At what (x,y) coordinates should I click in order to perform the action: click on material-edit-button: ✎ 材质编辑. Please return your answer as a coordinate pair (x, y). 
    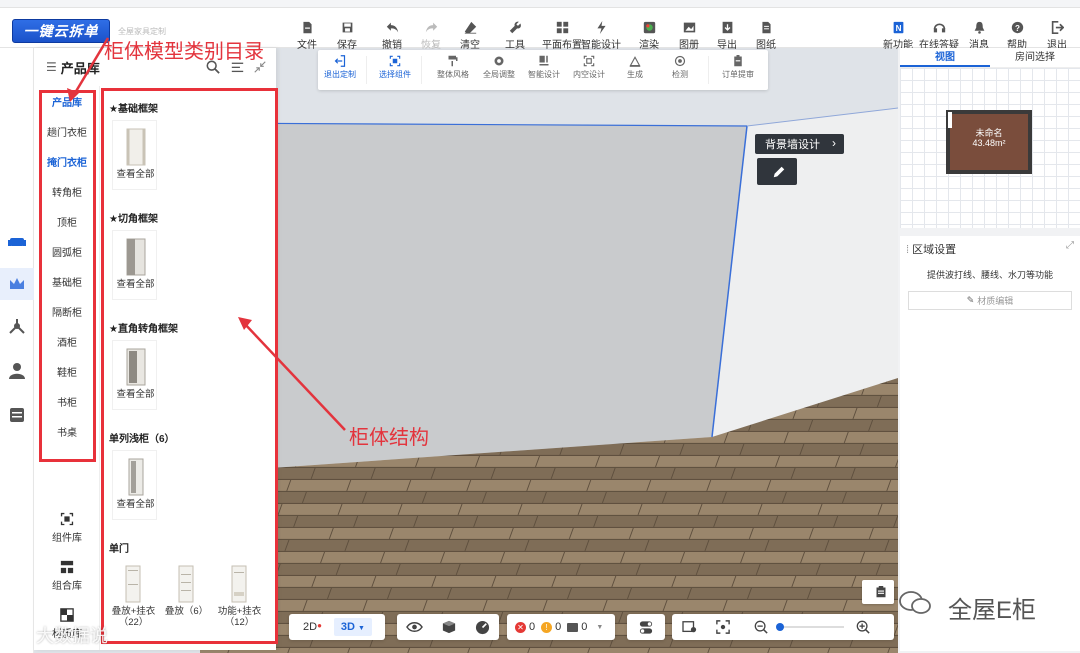
    Looking at the image, I should click on (990, 300).